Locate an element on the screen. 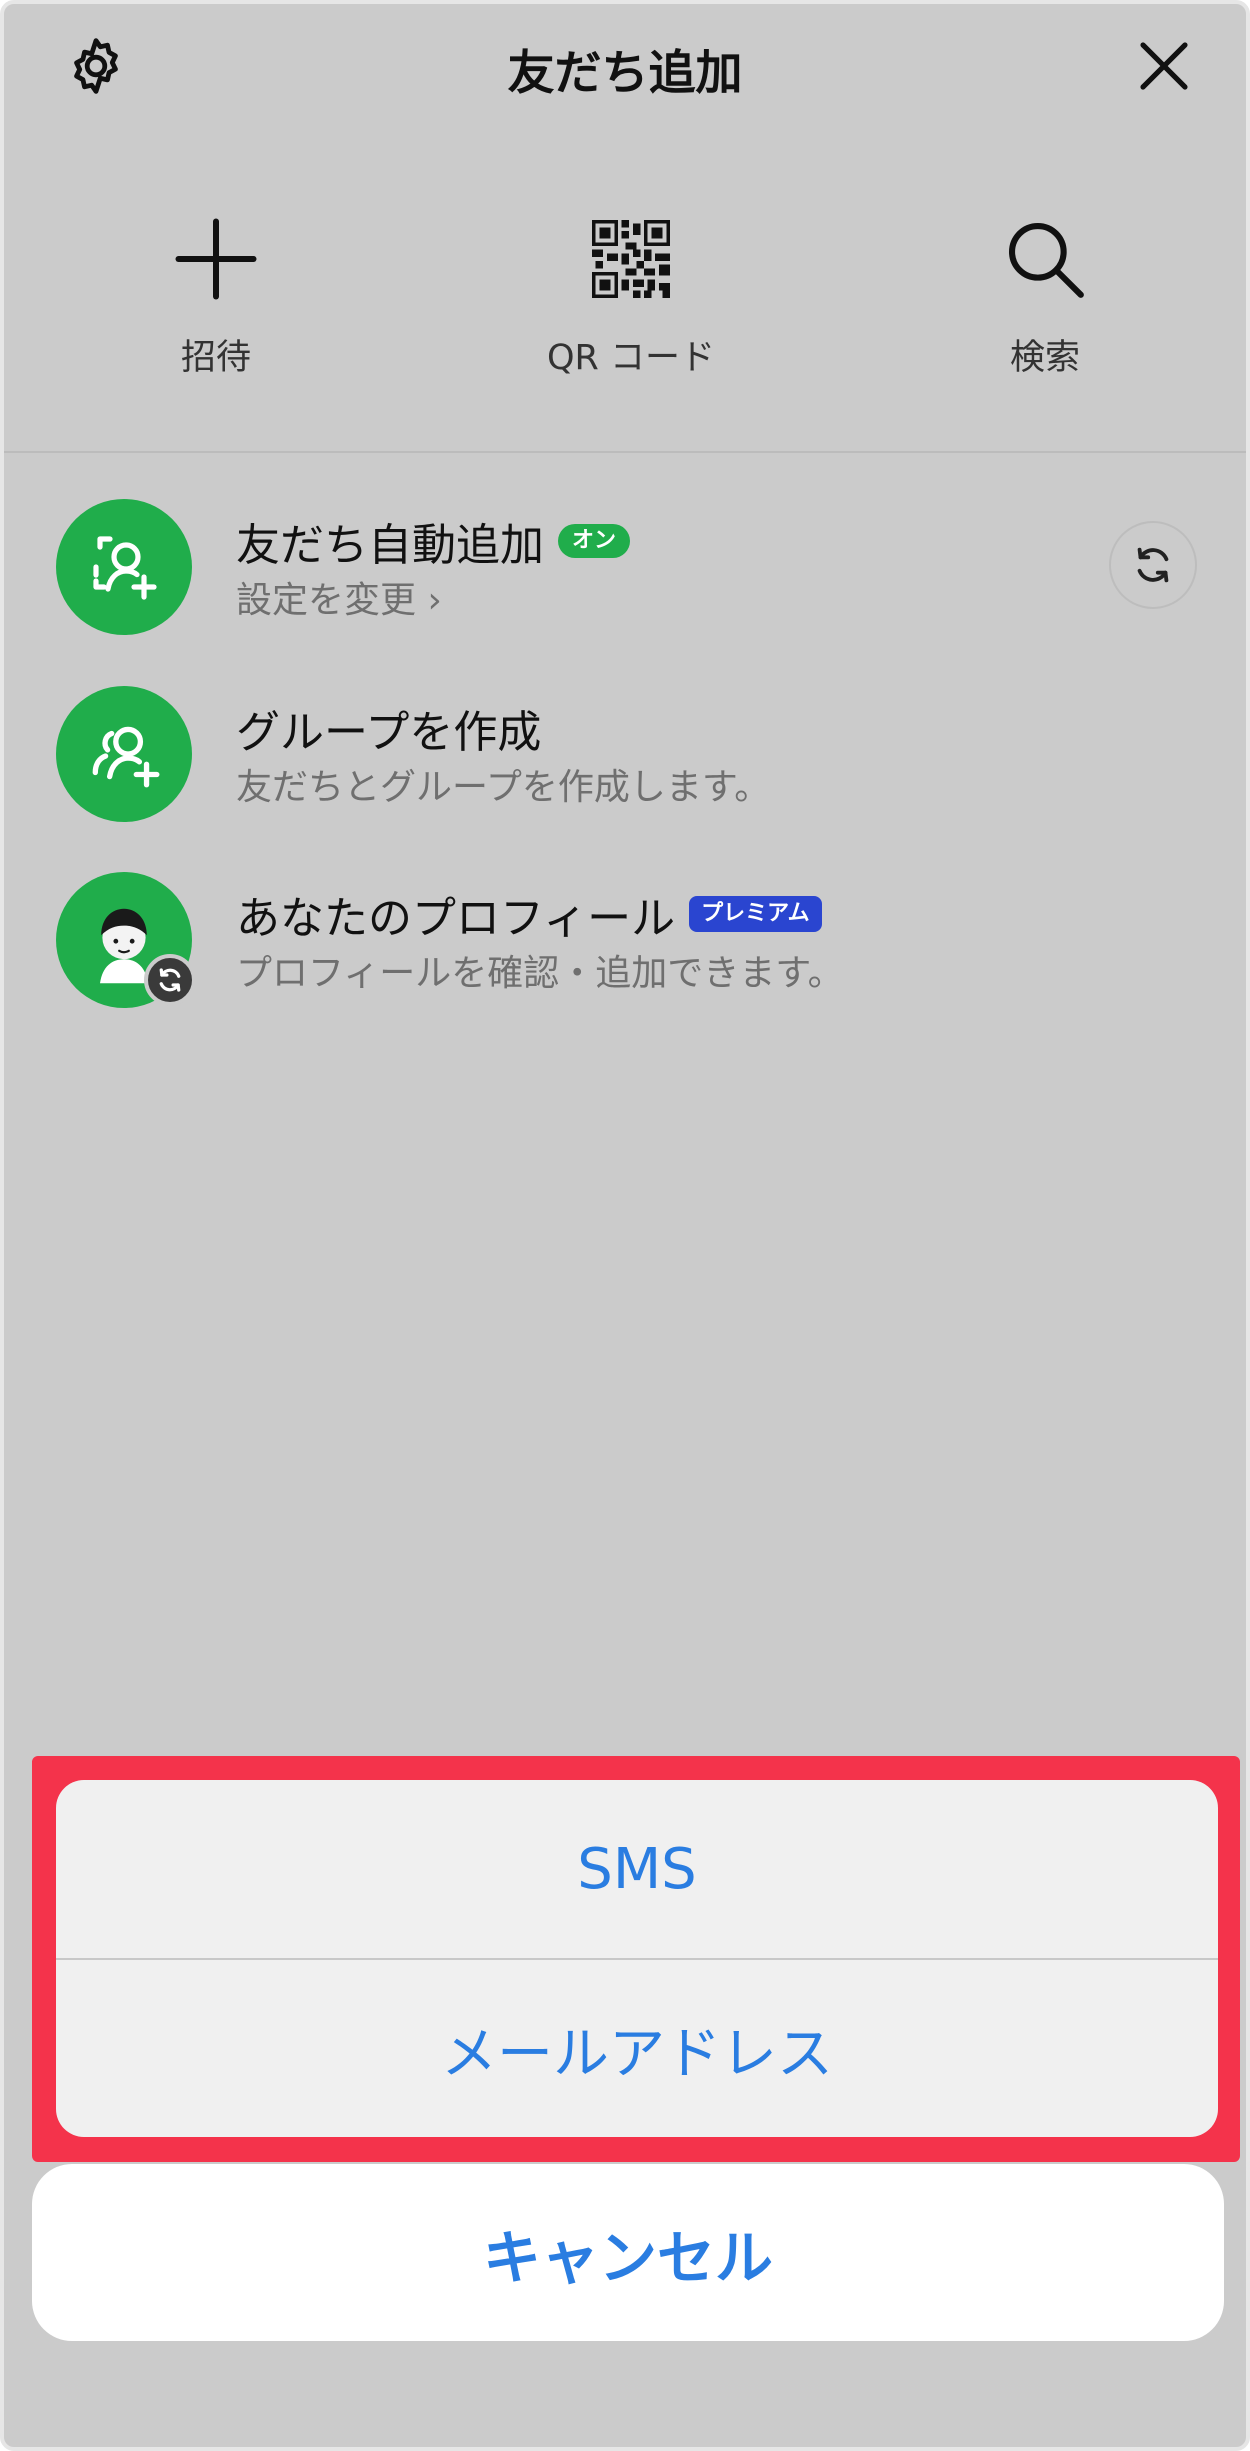 This screenshot has width=1250, height=2451. create-group-avatar is located at coordinates (124, 754).